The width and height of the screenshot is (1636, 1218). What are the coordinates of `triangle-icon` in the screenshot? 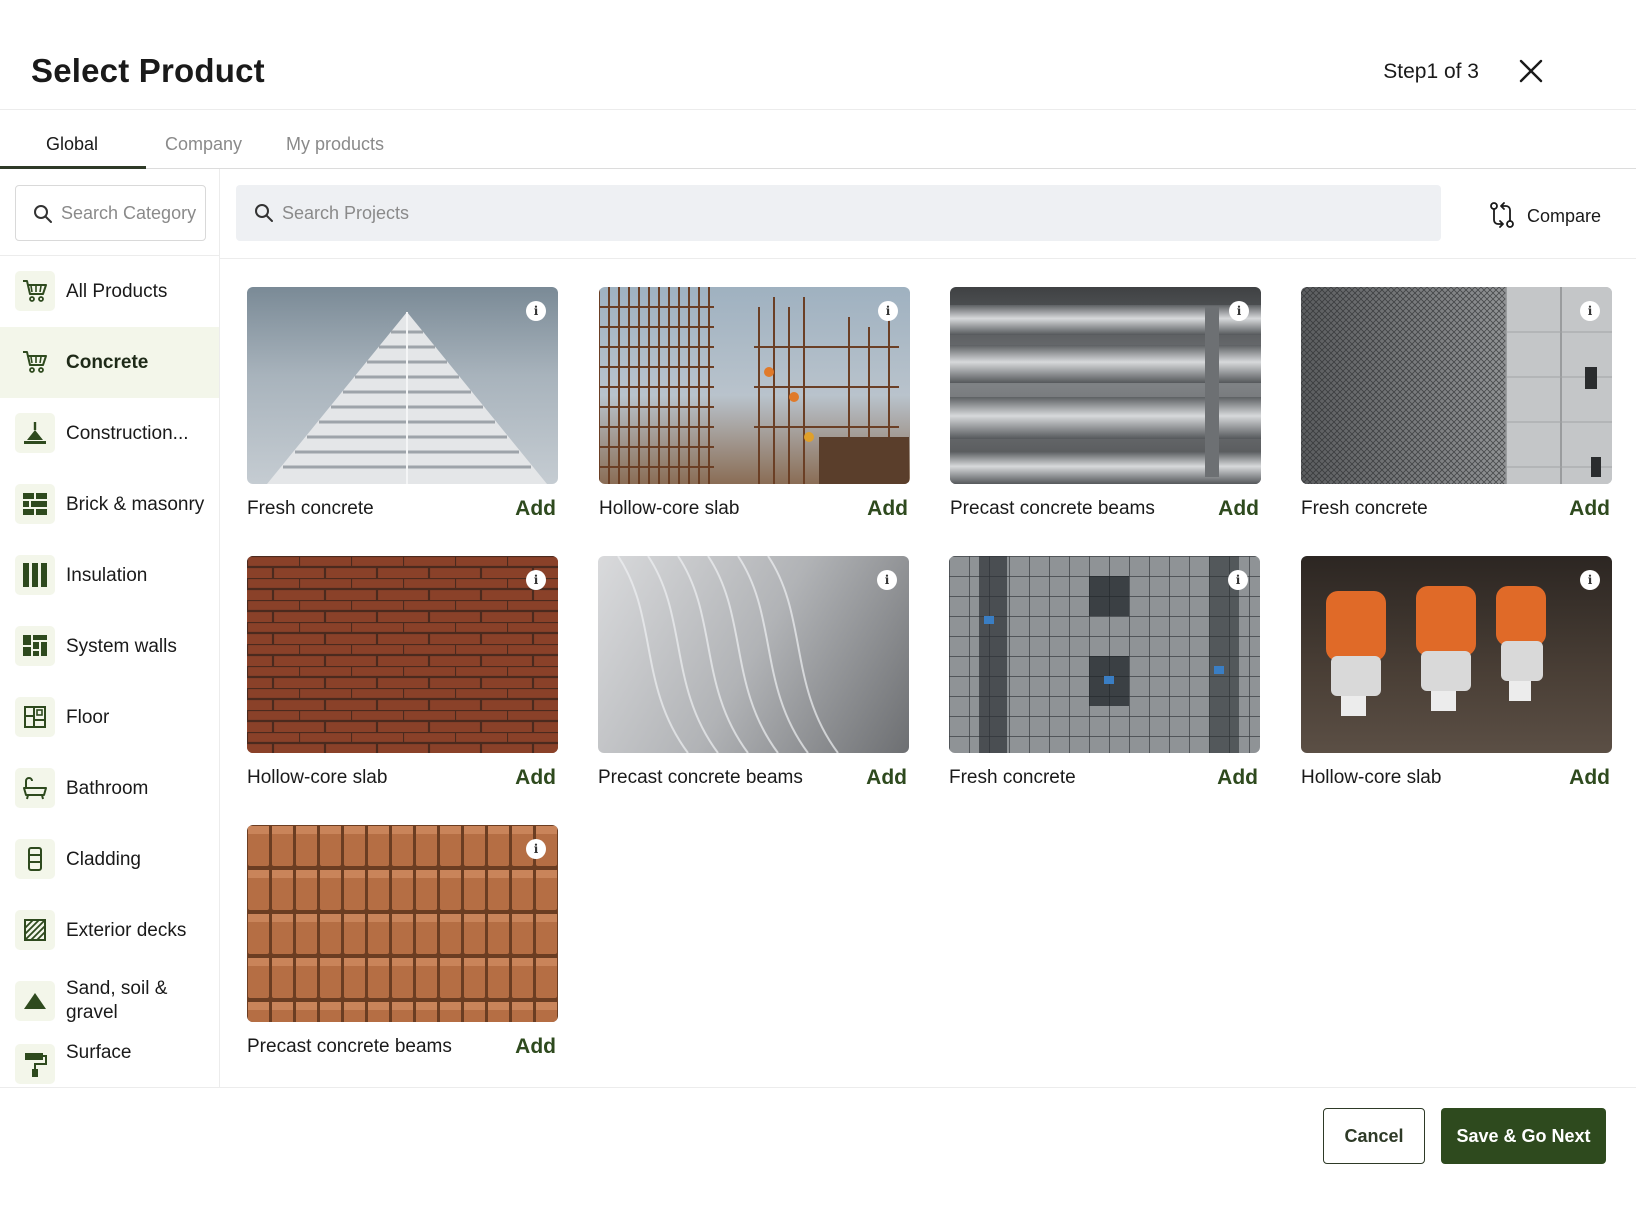 It's located at (35, 1001).